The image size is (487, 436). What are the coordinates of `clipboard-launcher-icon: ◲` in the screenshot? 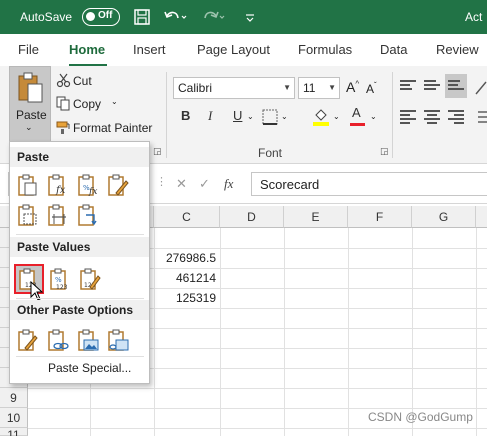 It's located at (157, 151).